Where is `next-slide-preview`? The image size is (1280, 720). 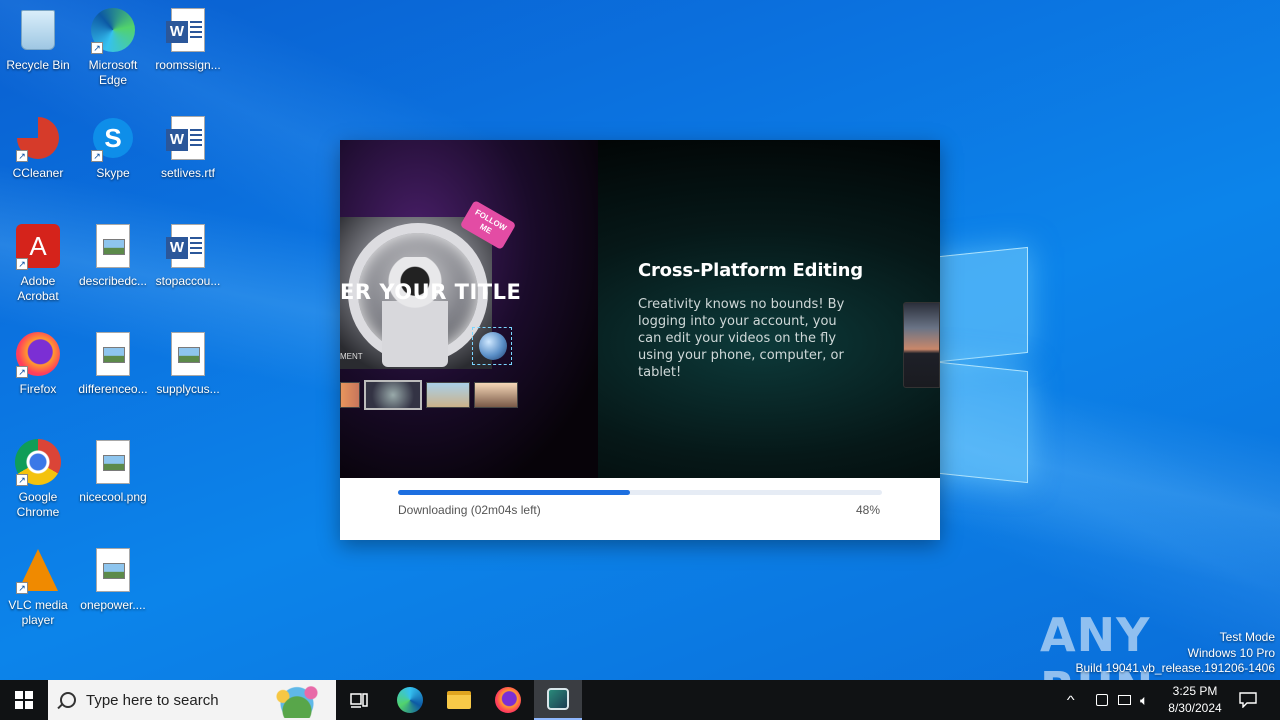 next-slide-preview is located at coordinates (921, 345).